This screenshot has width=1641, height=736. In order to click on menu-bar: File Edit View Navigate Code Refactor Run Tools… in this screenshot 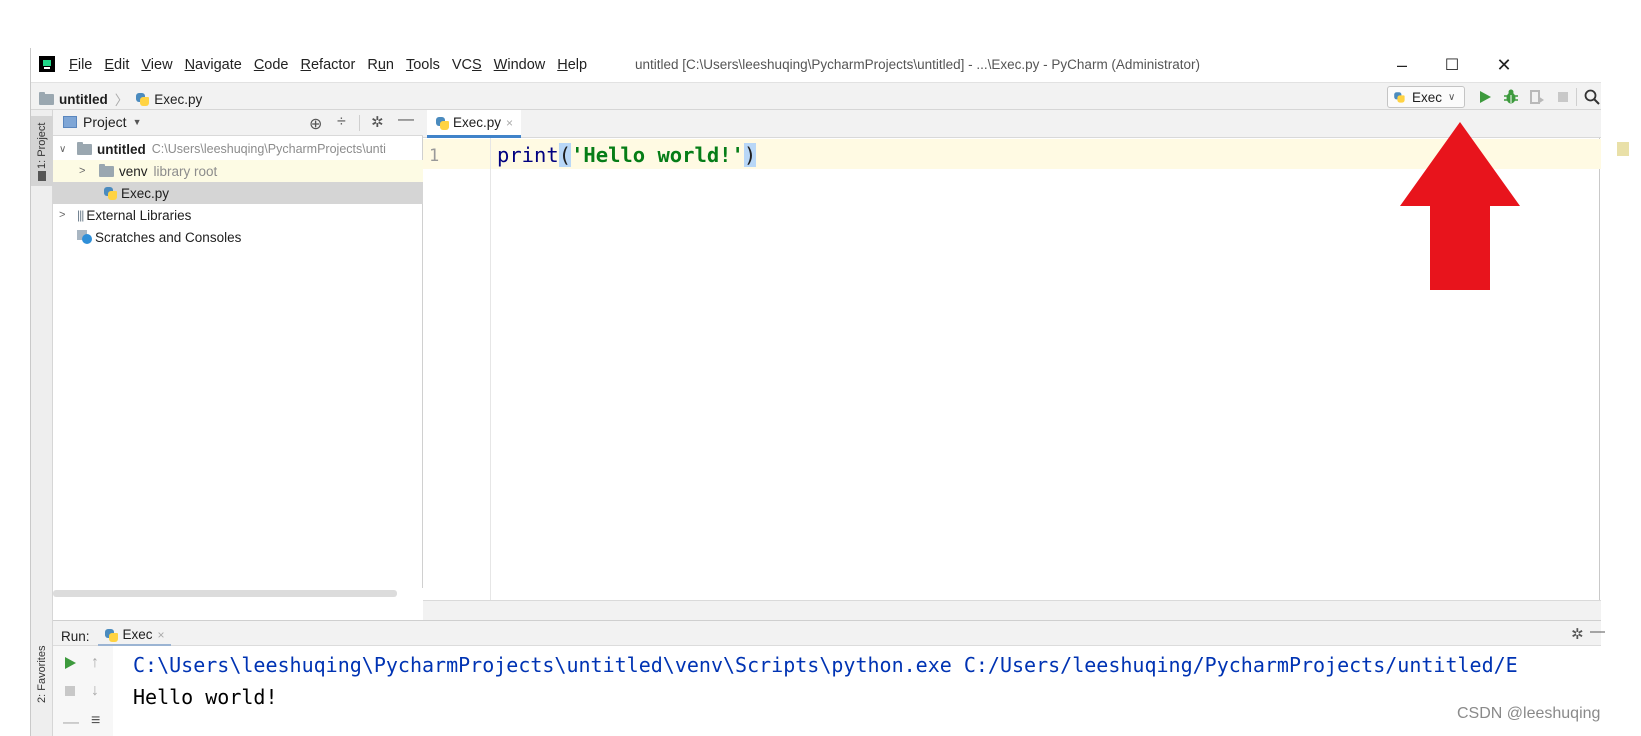, I will do `click(816, 65)`.